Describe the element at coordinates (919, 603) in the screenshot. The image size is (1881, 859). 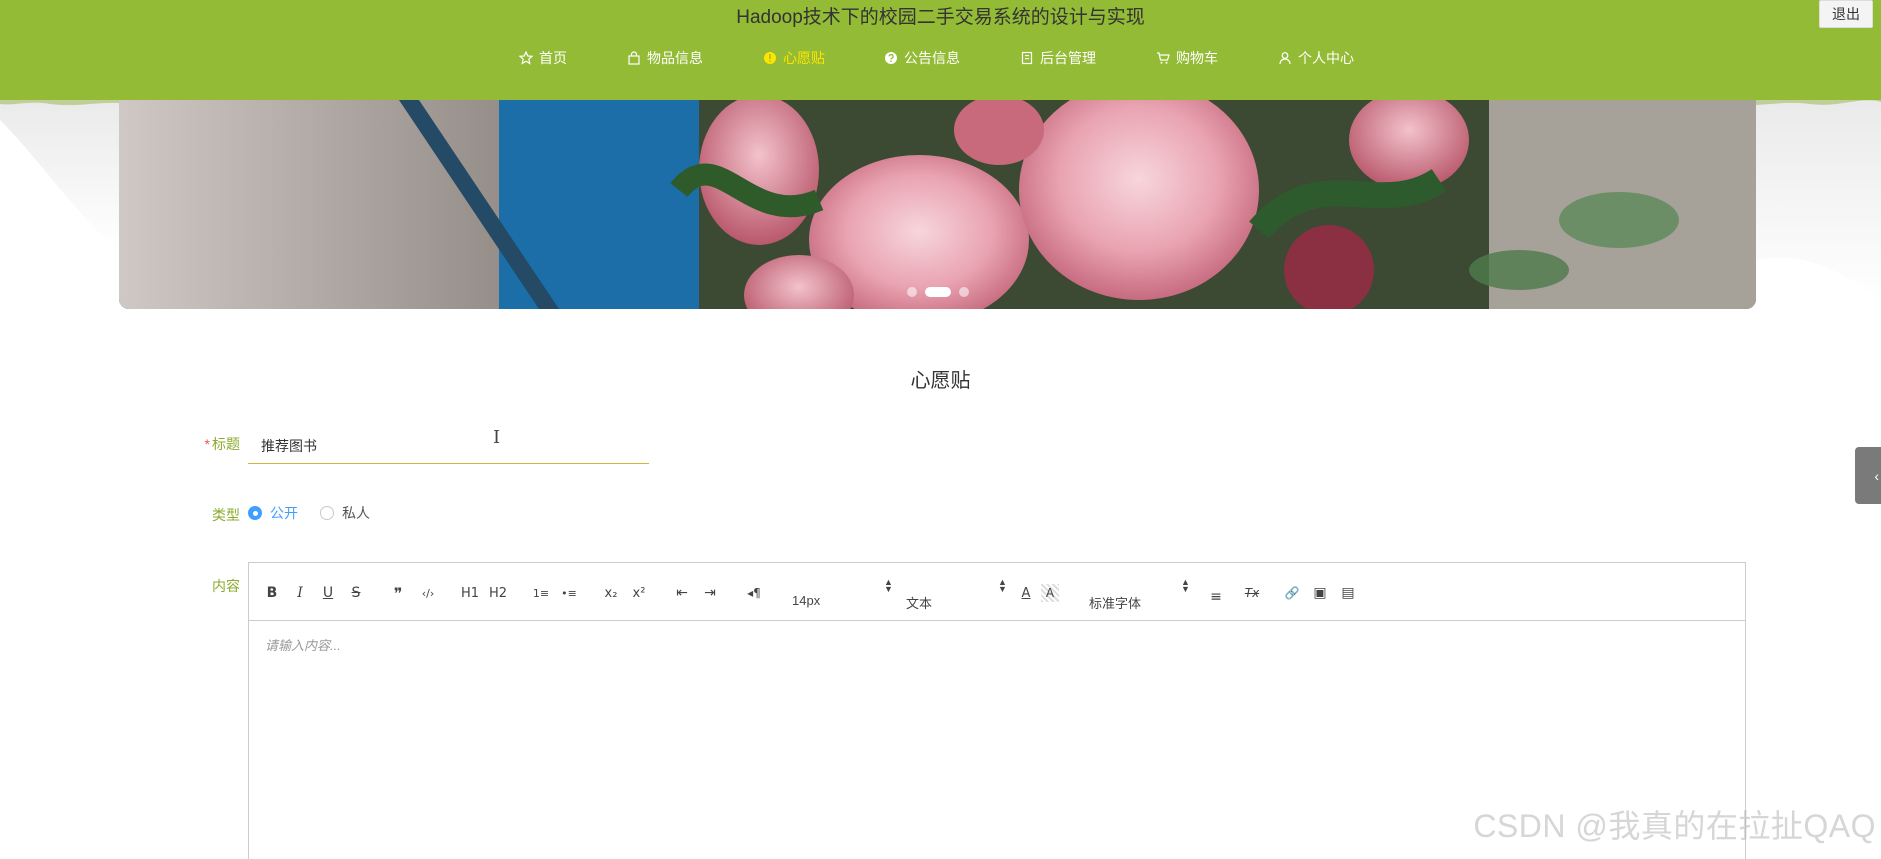
I see `header-select-value: 文本` at that location.